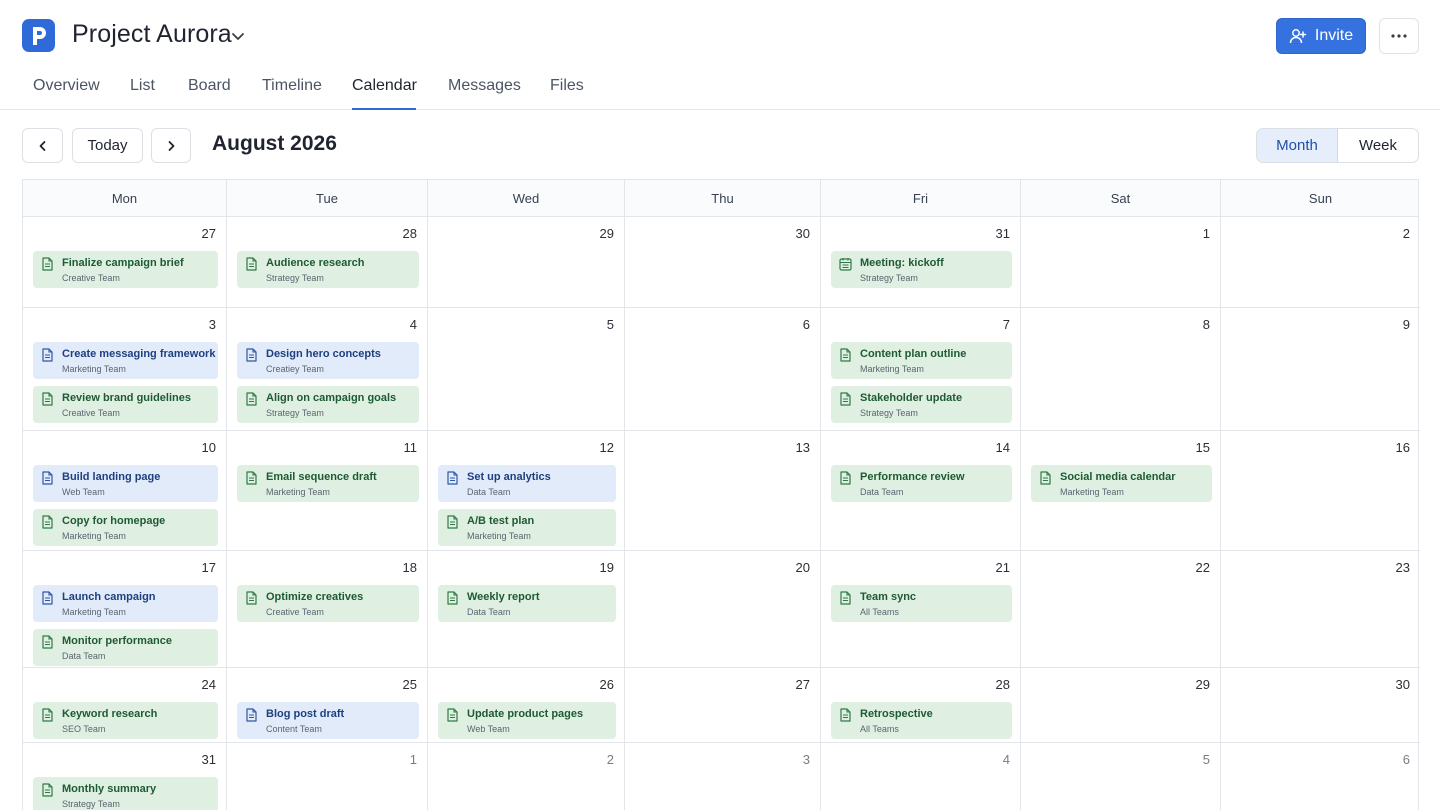  What do you see at coordinates (209, 93) in the screenshot?
I see `tab-board: Board` at bounding box center [209, 93].